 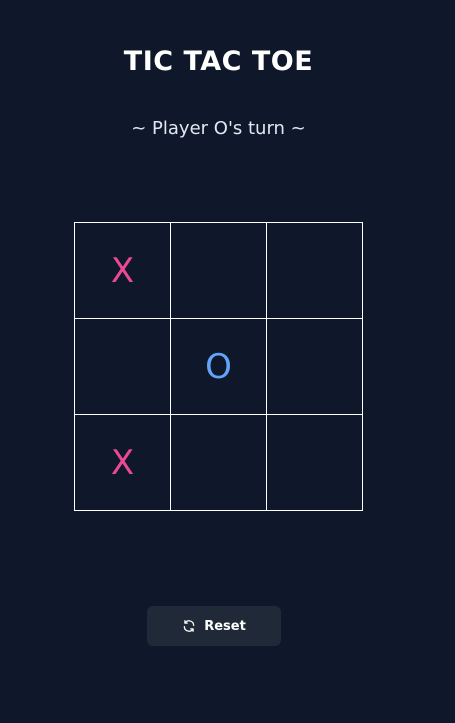 What do you see at coordinates (189, 626) in the screenshot?
I see `refresh-icon` at bounding box center [189, 626].